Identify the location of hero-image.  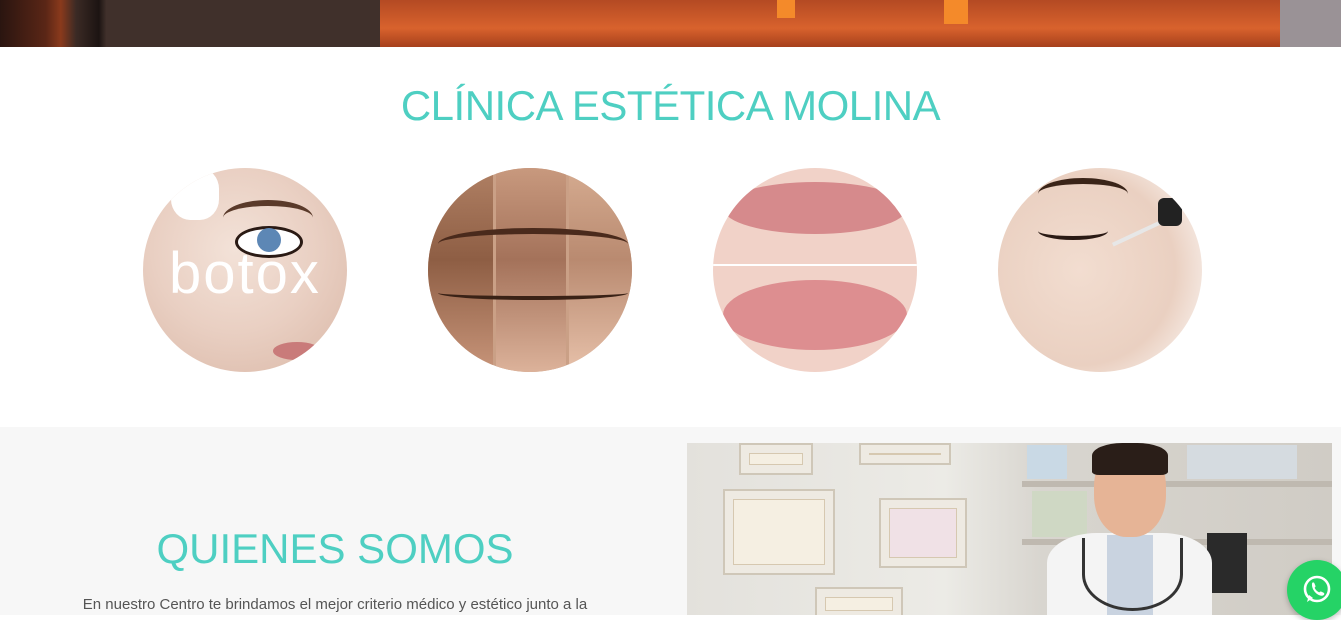
(670, 23).